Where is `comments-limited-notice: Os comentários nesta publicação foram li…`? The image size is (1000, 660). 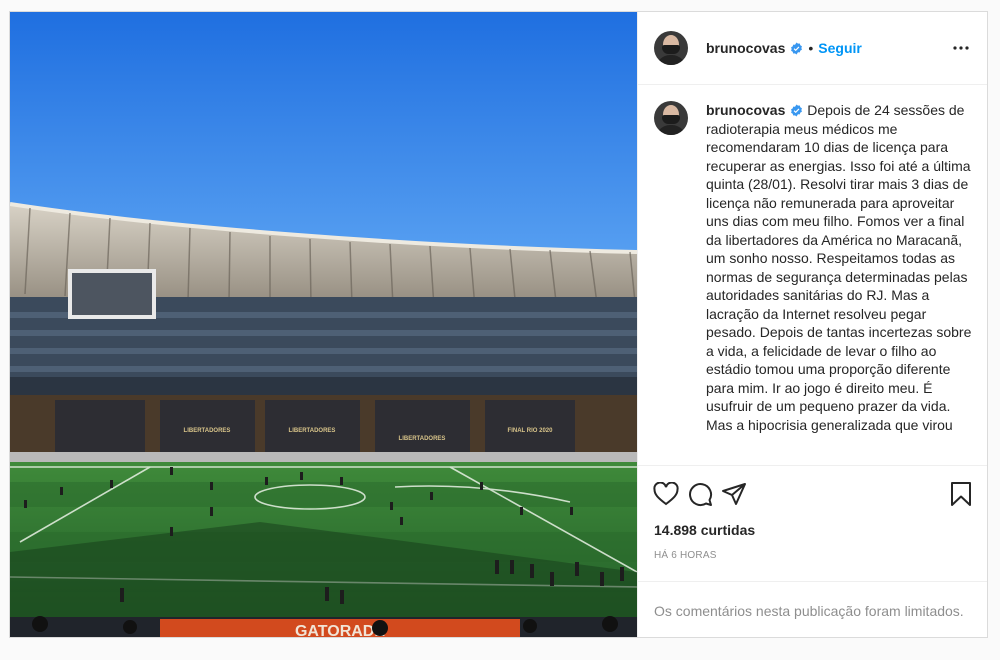
comments-limited-notice: Os comentários nesta publicação foram li… is located at coordinates (812, 609).